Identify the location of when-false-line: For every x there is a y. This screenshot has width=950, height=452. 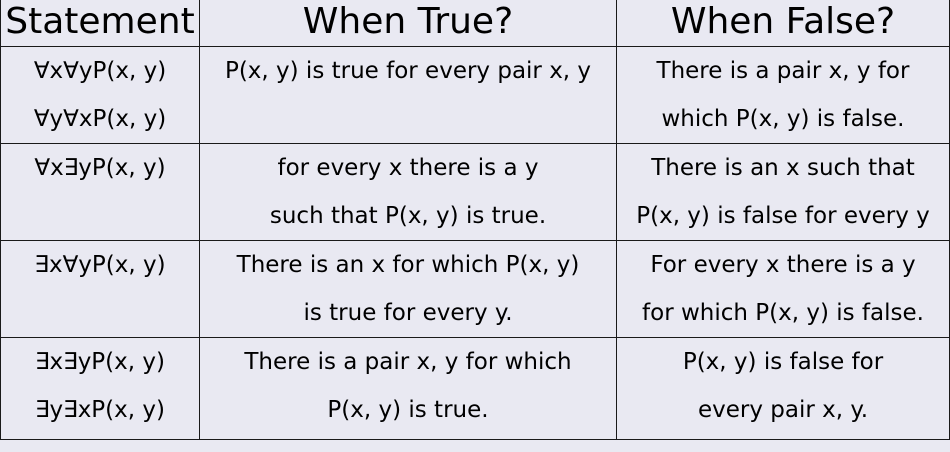
(783, 265).